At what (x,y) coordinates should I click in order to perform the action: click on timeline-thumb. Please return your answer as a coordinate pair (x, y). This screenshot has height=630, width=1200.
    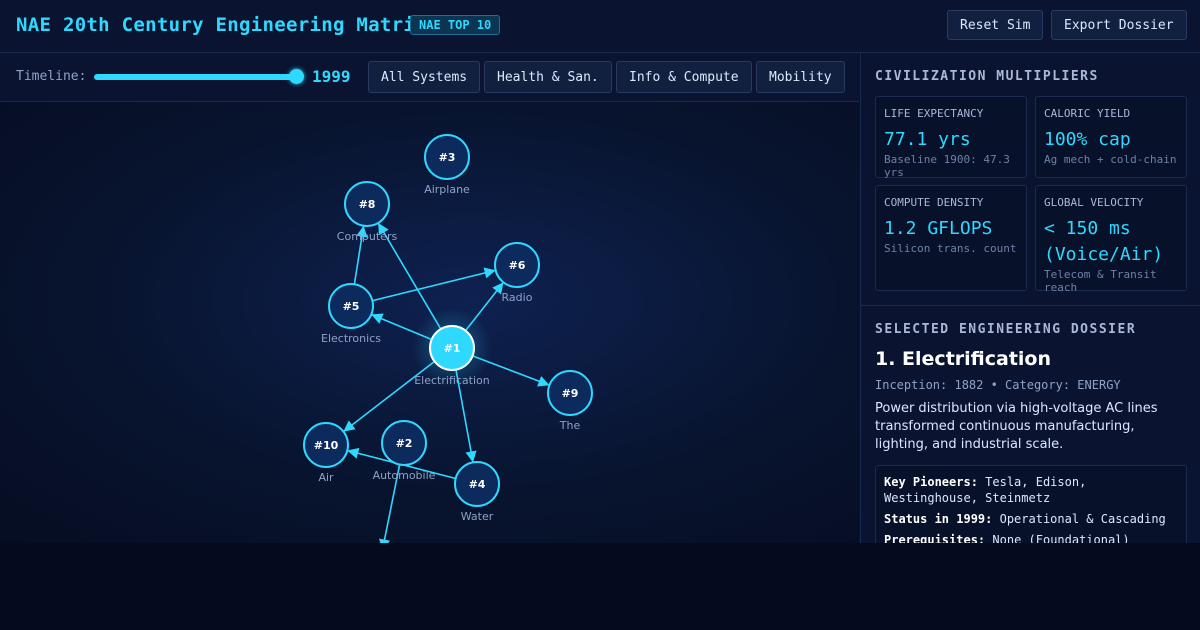
    Looking at the image, I should click on (296, 76).